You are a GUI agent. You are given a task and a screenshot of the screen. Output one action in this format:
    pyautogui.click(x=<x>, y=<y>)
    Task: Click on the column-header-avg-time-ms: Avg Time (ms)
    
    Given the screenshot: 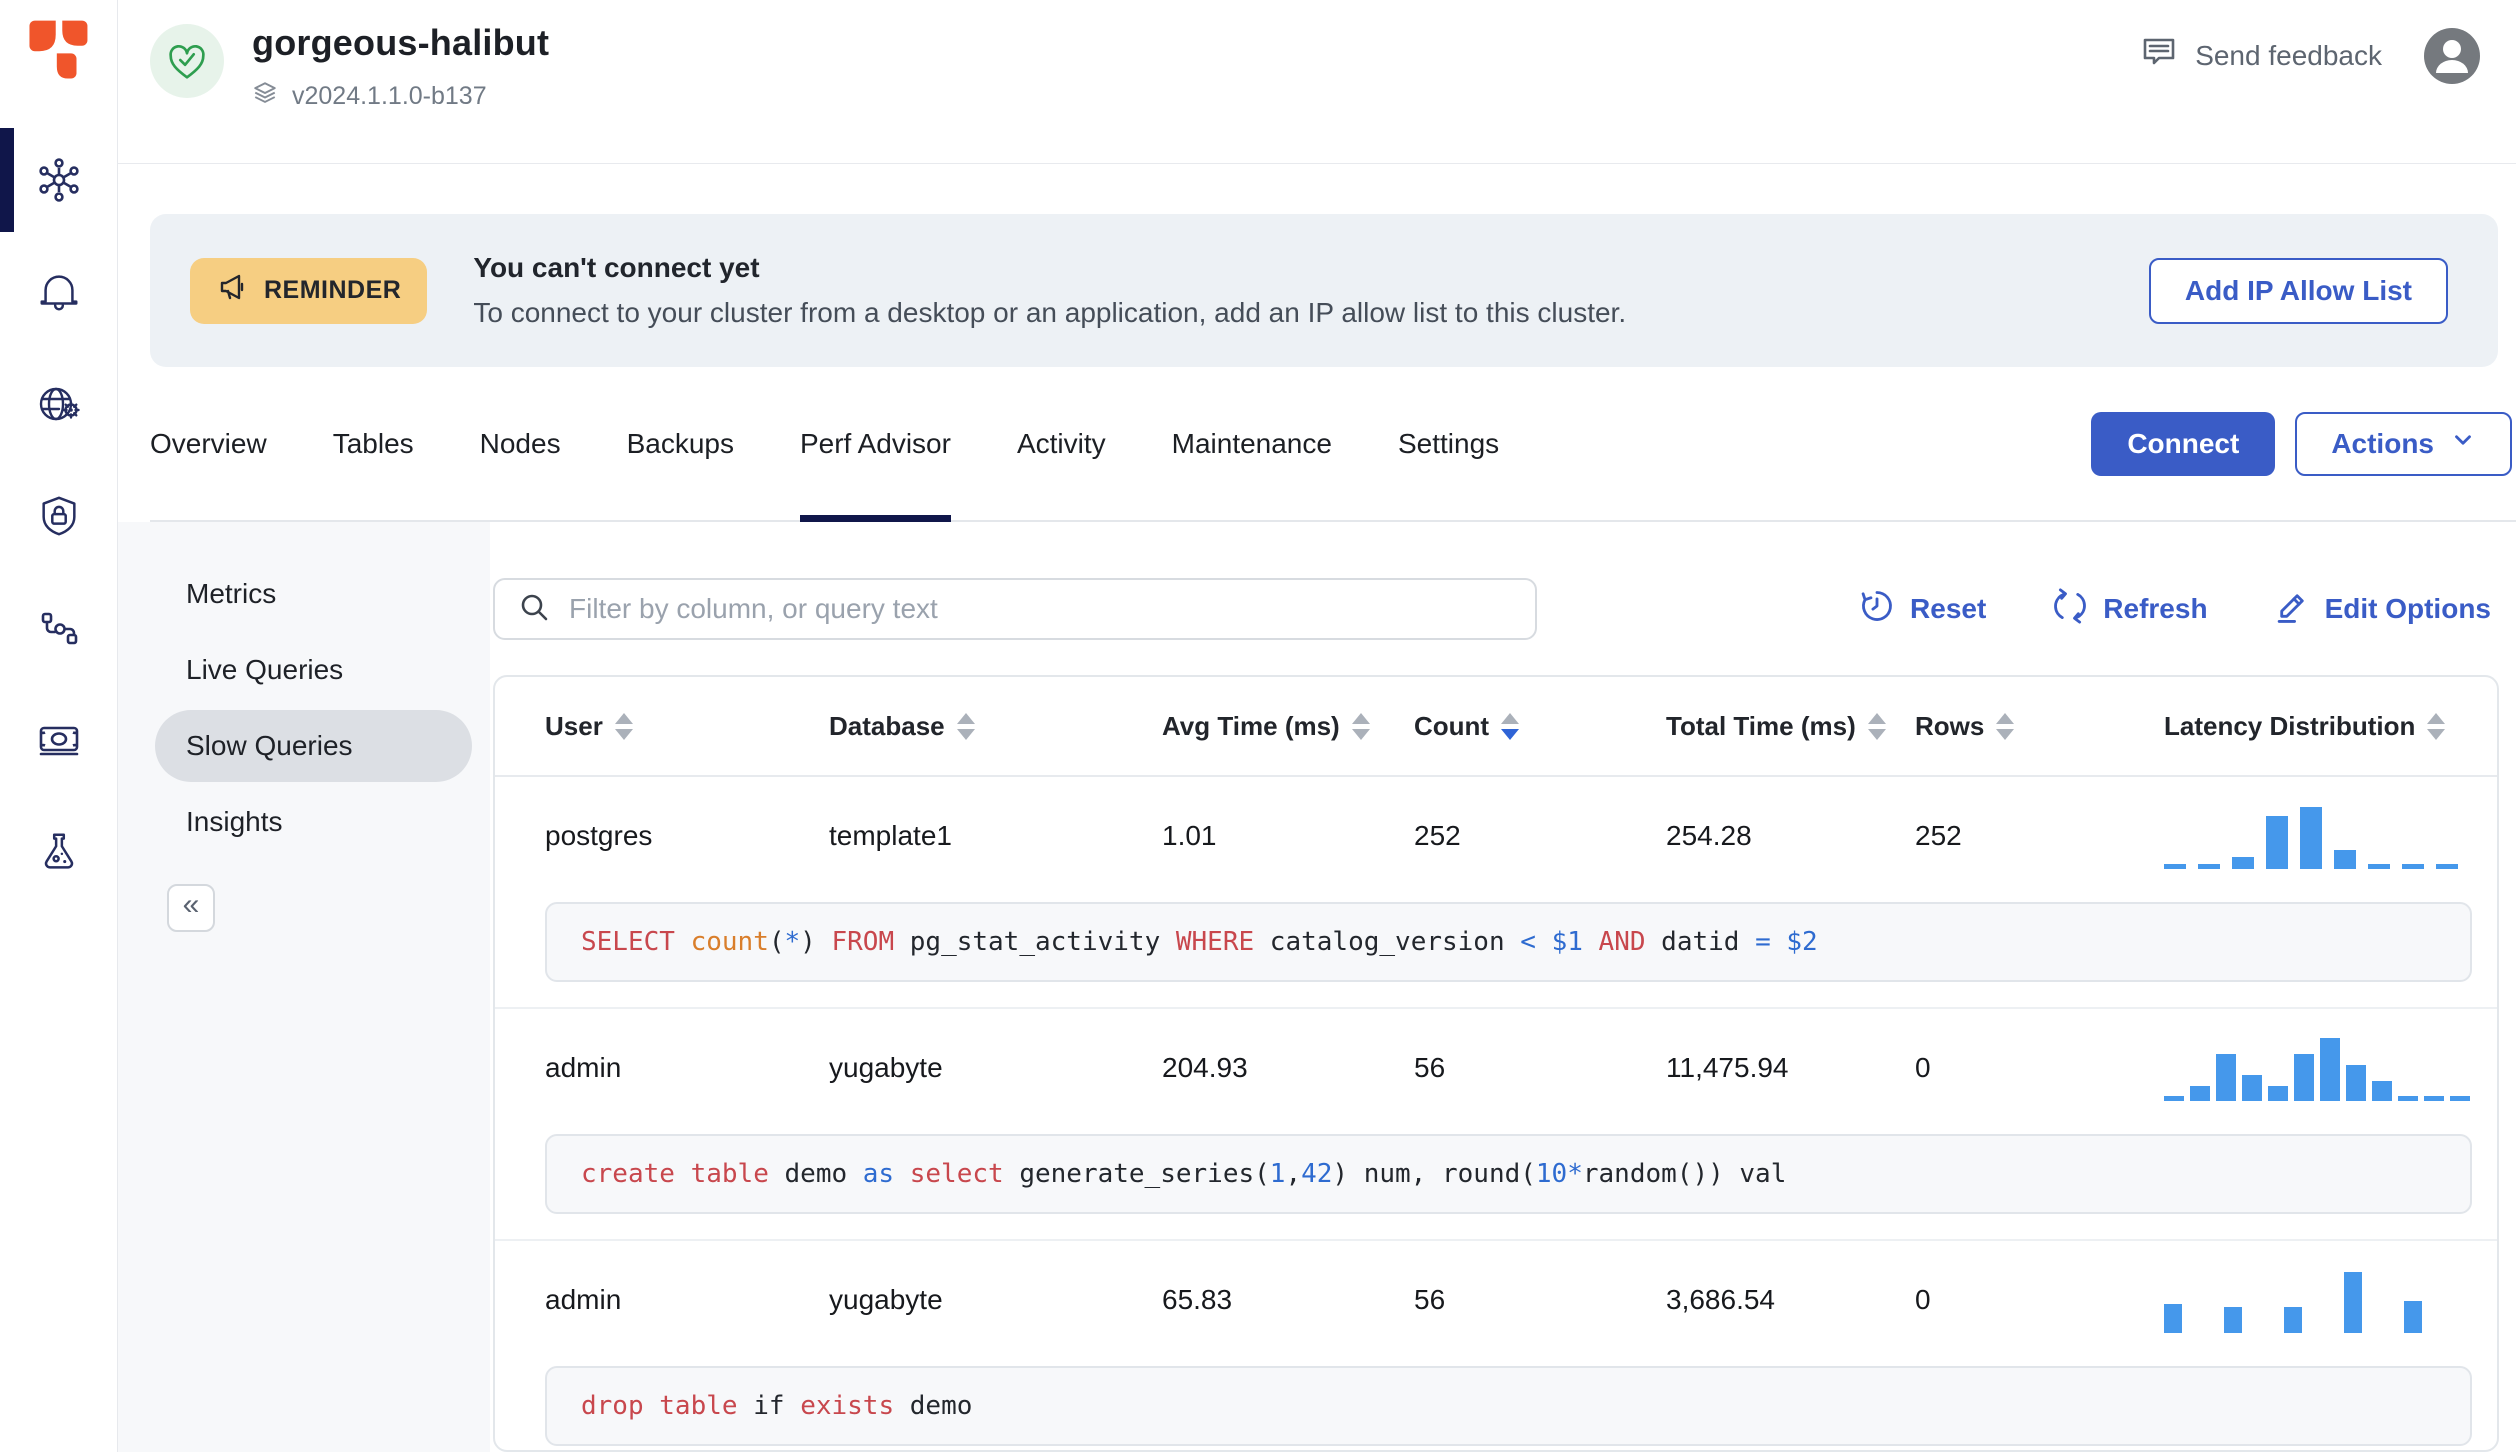 What is the action you would take?
    pyautogui.click(x=1241, y=726)
    